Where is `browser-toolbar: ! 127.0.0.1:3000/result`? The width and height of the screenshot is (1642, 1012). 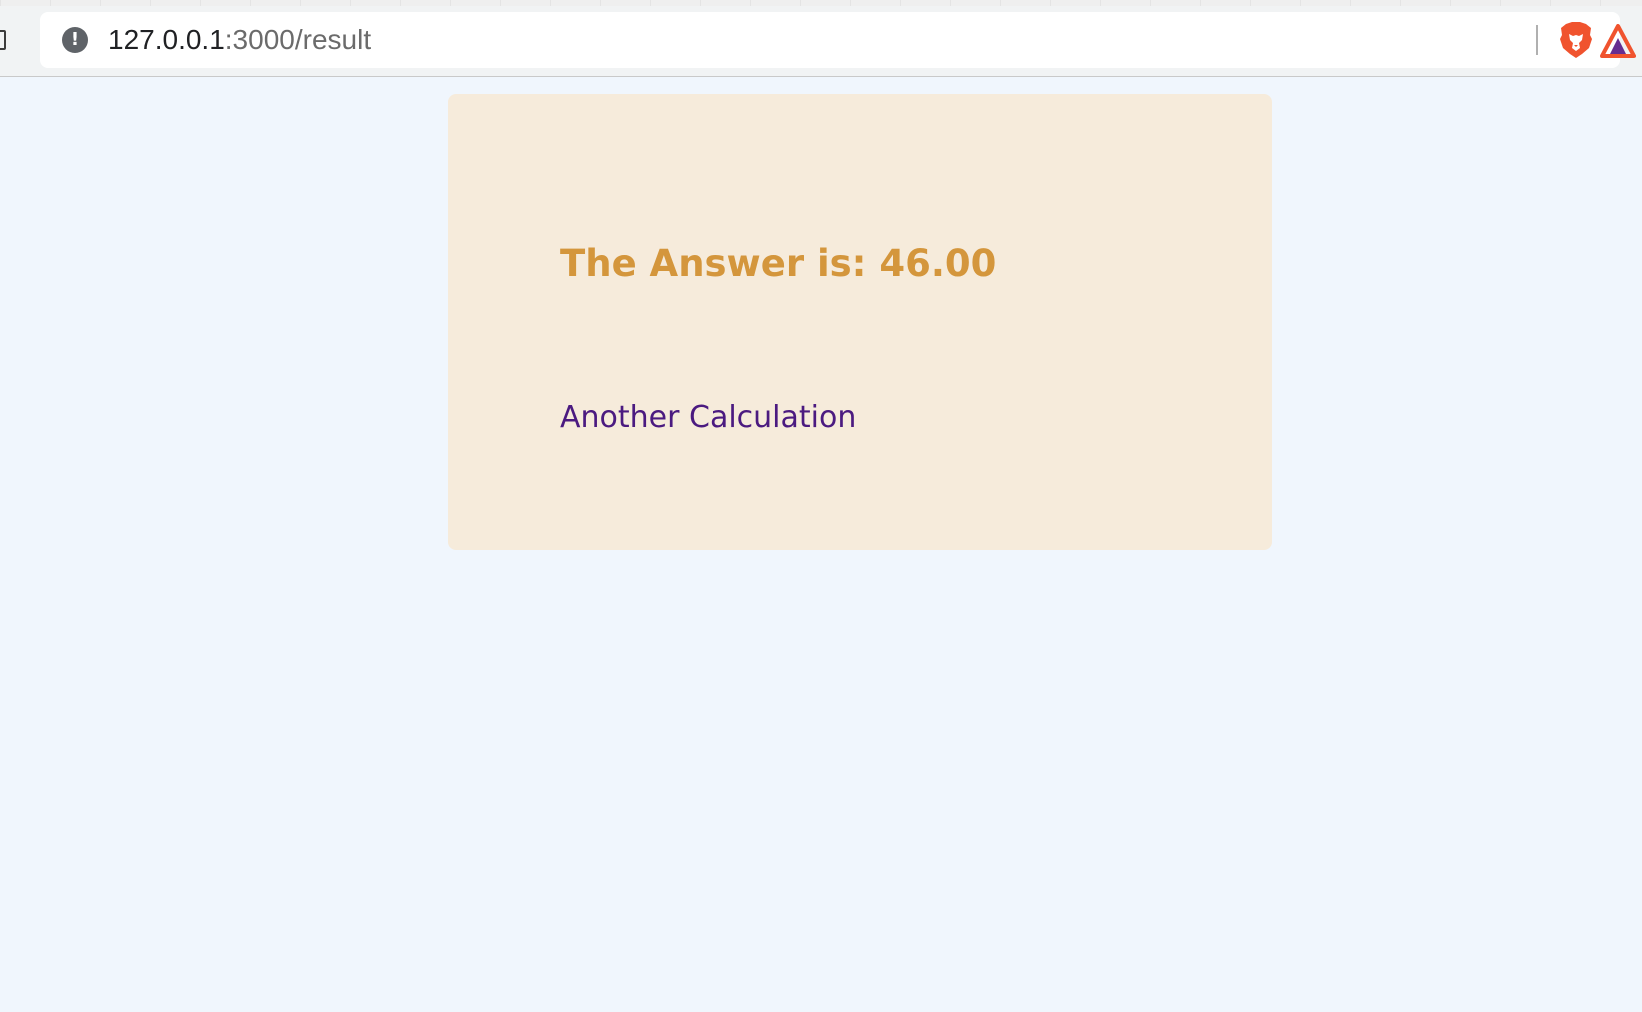
browser-toolbar: ! 127.0.0.1:3000/result is located at coordinates (821, 38).